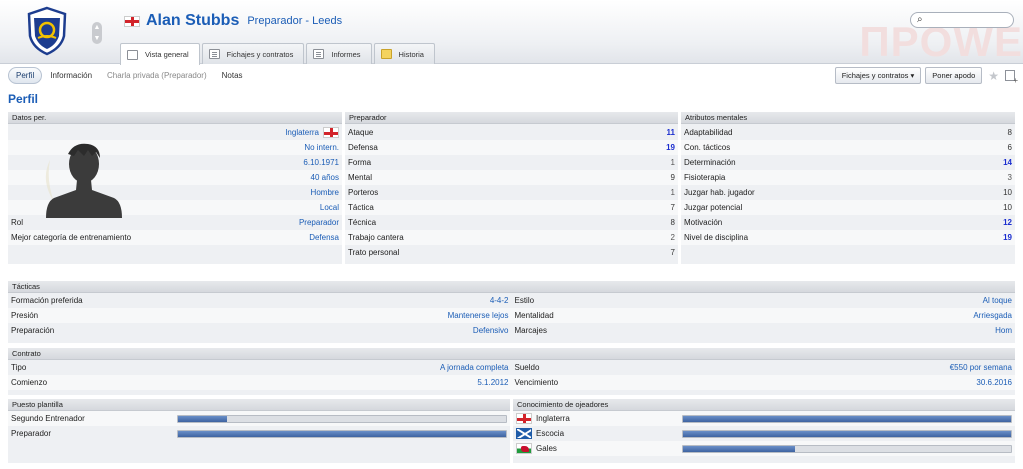 This screenshot has height=469, width=1023. I want to click on panel-header: Conocimiento de ojeadores, so click(764, 405).